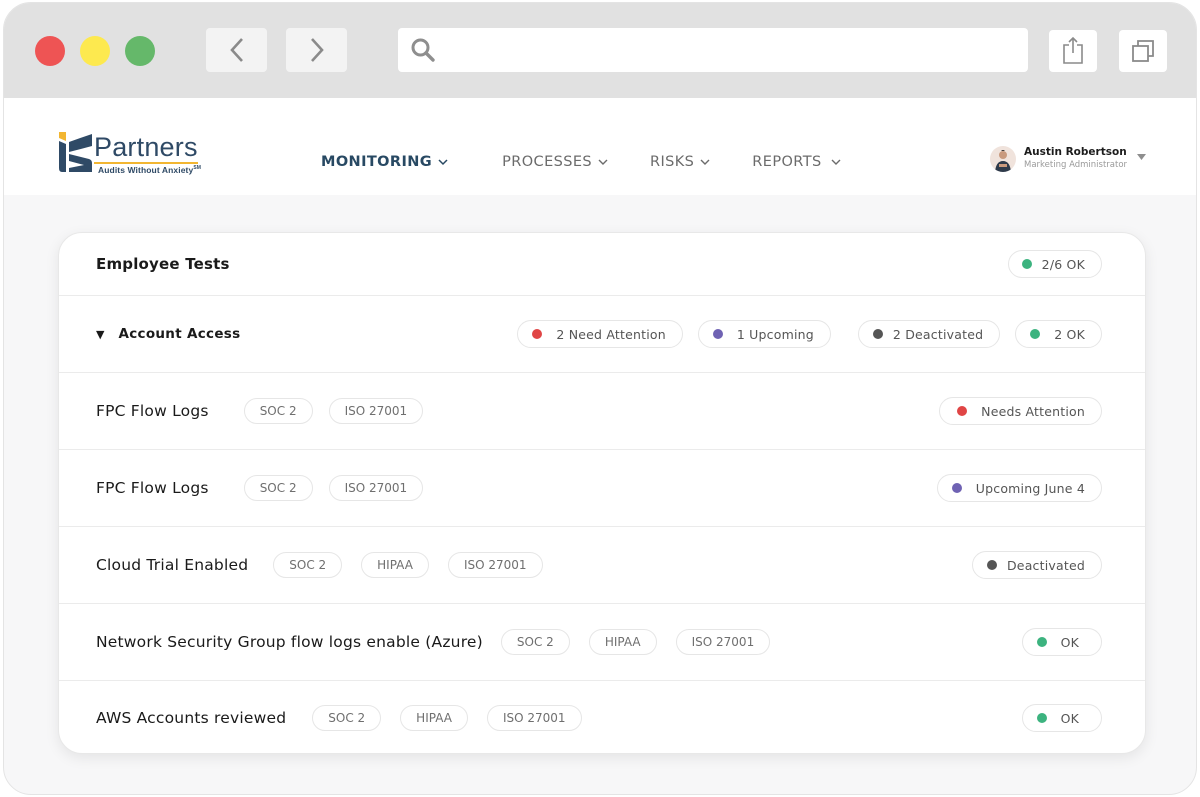  Describe the element at coordinates (787, 162) in the screenshot. I see `nav-reports-label: REPORTS` at that location.